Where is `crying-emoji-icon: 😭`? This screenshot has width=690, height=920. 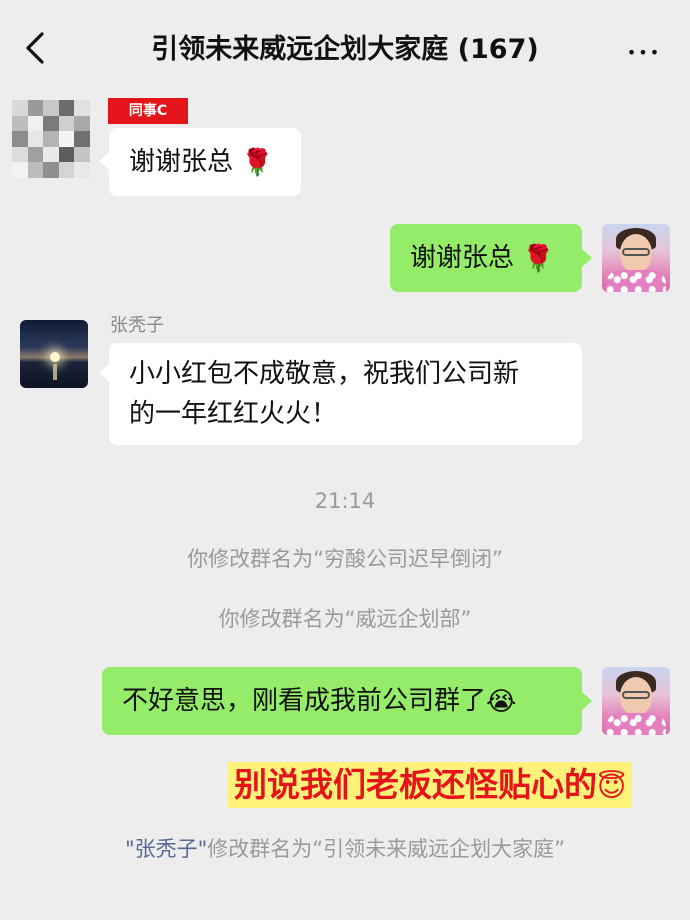 crying-emoji-icon: 😭 is located at coordinates (501, 701).